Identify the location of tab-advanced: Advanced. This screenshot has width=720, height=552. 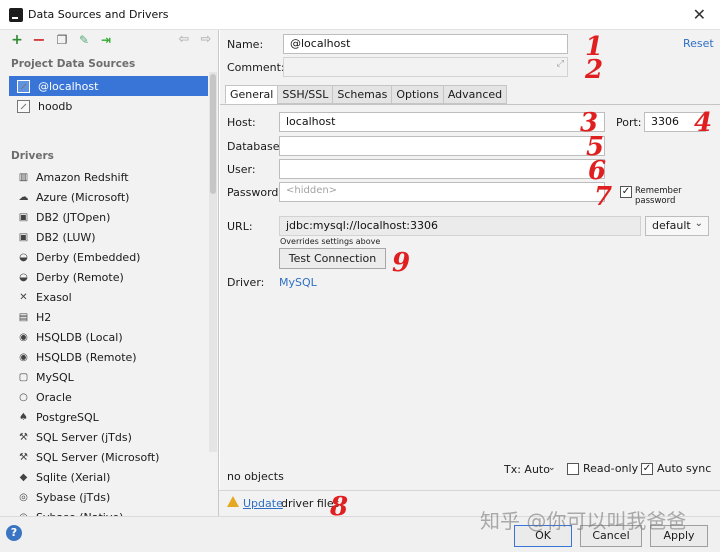
(475, 94).